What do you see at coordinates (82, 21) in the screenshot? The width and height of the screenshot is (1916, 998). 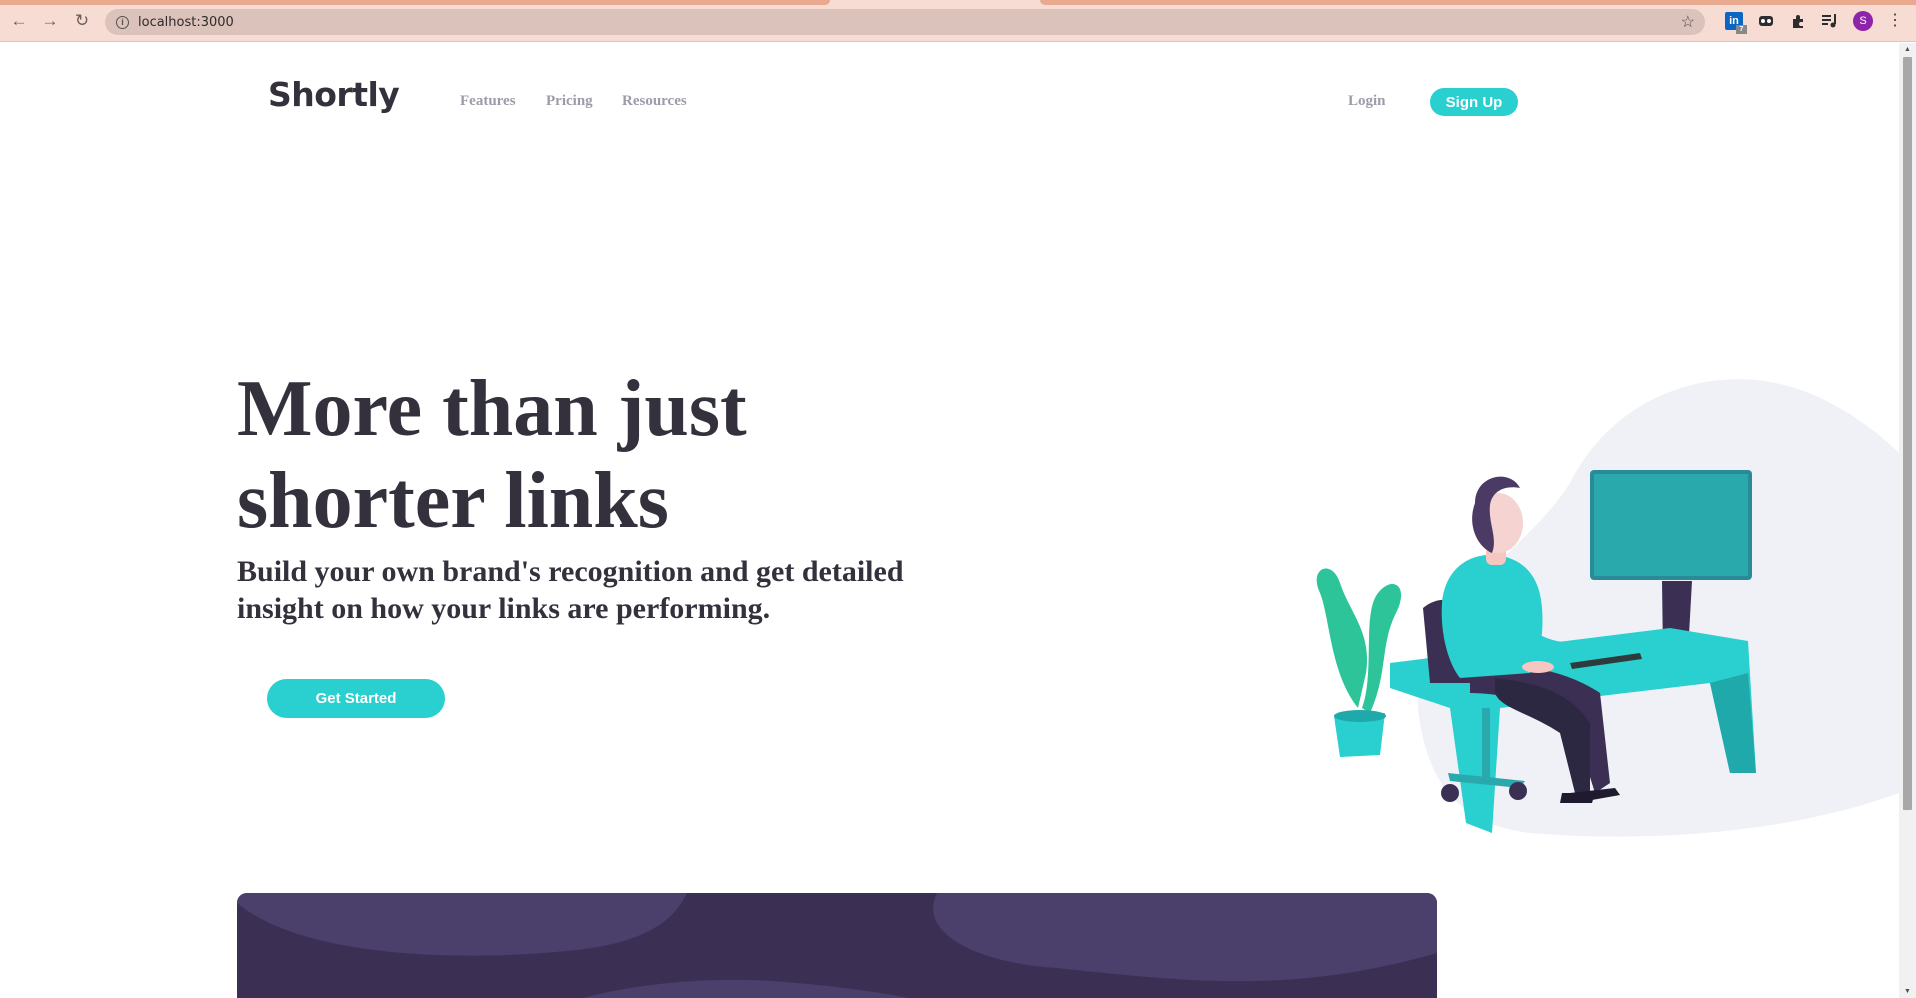 I see `reload-icon: ↻` at bounding box center [82, 21].